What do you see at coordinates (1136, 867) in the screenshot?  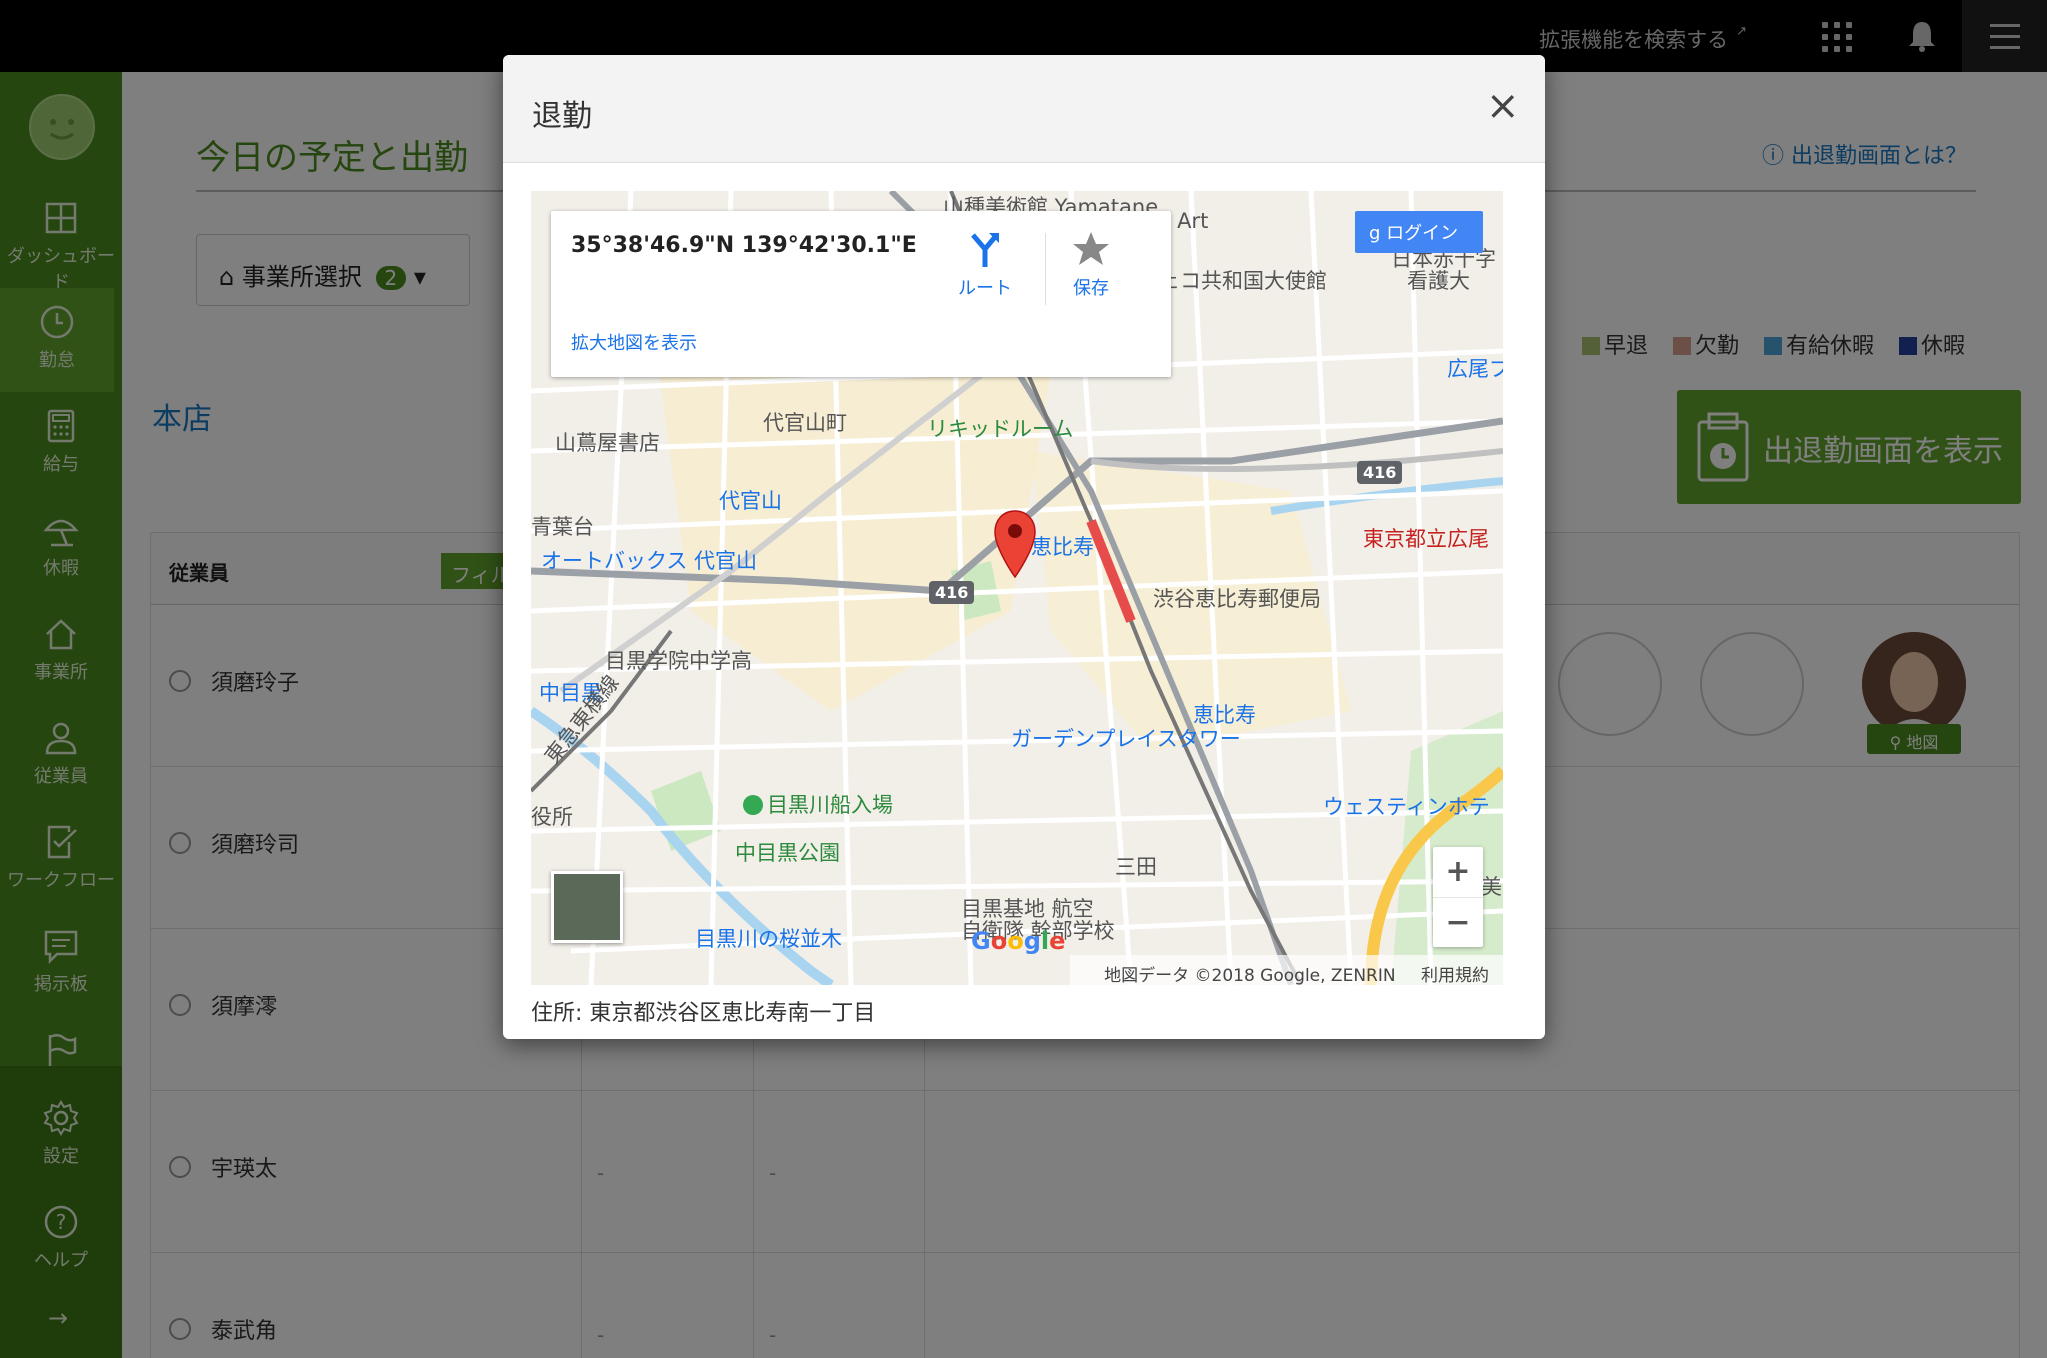 I see `map-label: 三田` at bounding box center [1136, 867].